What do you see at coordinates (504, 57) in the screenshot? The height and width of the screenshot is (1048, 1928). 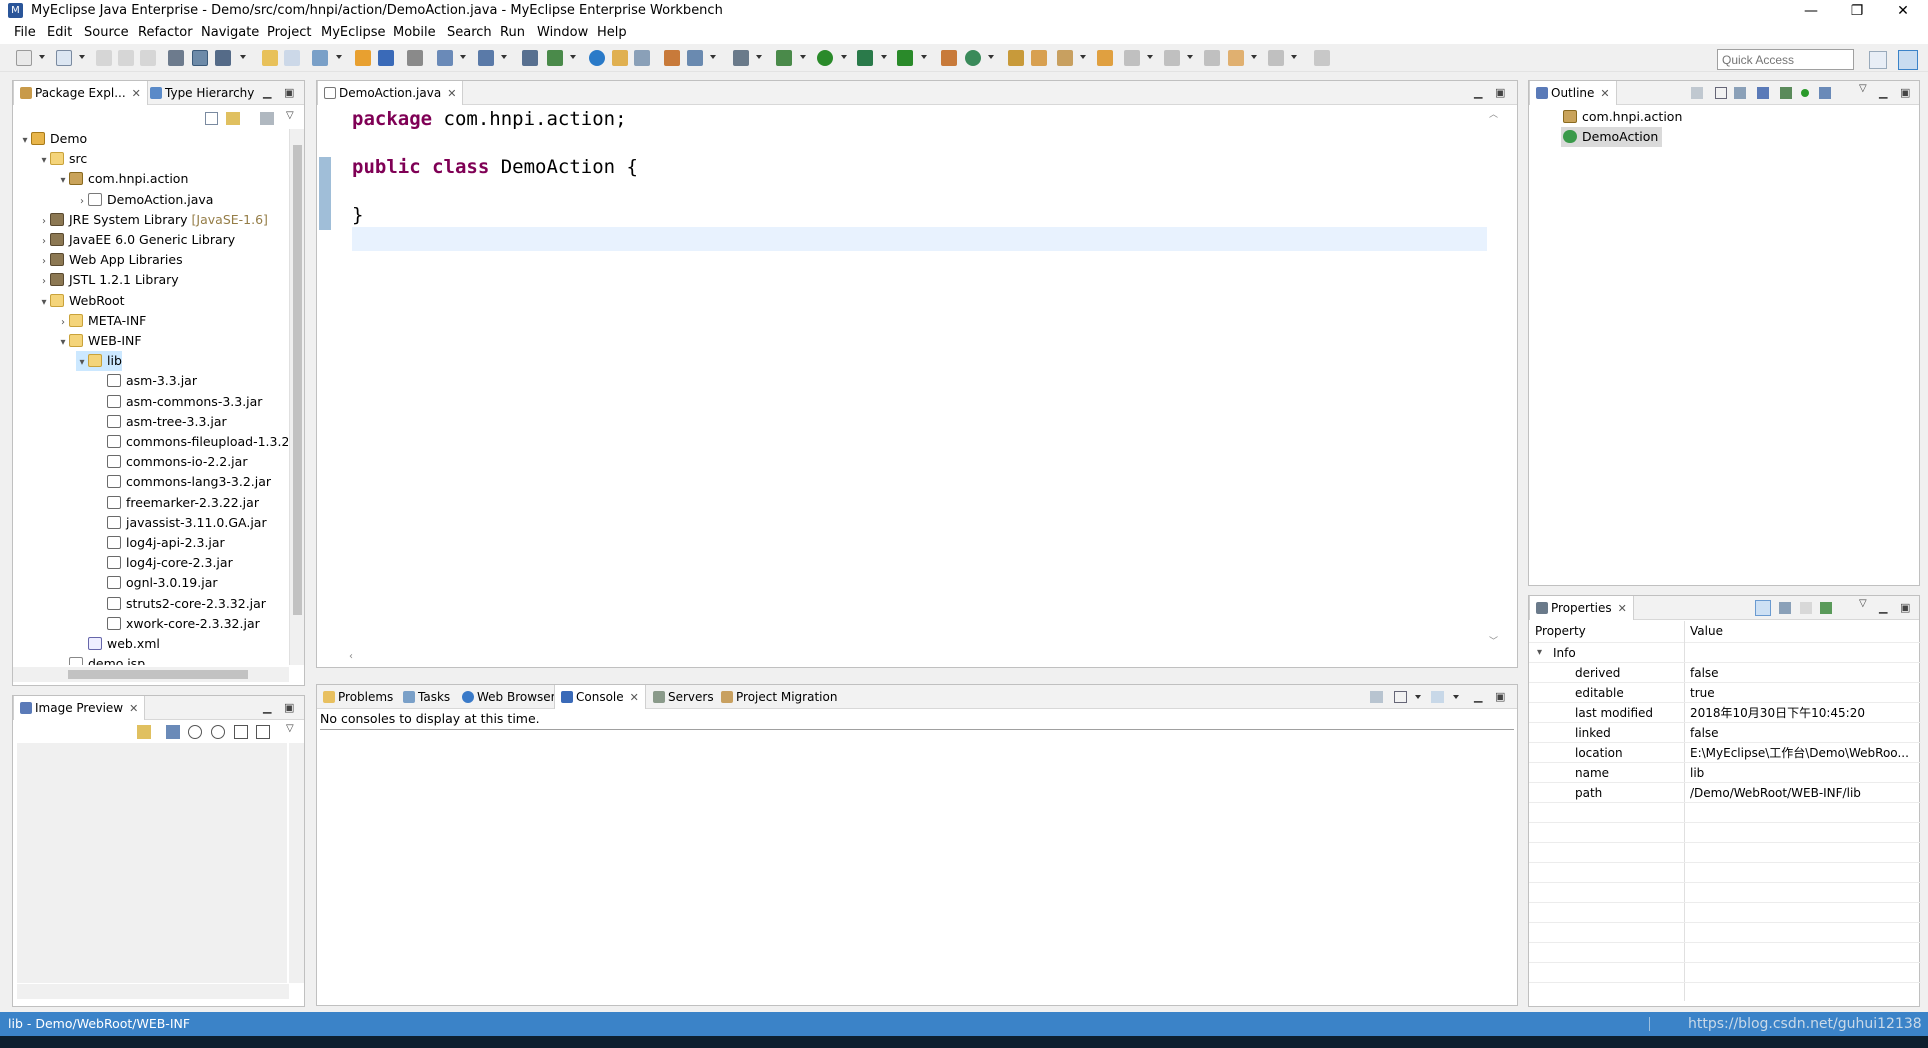 I see `web-tool-dropdown-icon` at bounding box center [504, 57].